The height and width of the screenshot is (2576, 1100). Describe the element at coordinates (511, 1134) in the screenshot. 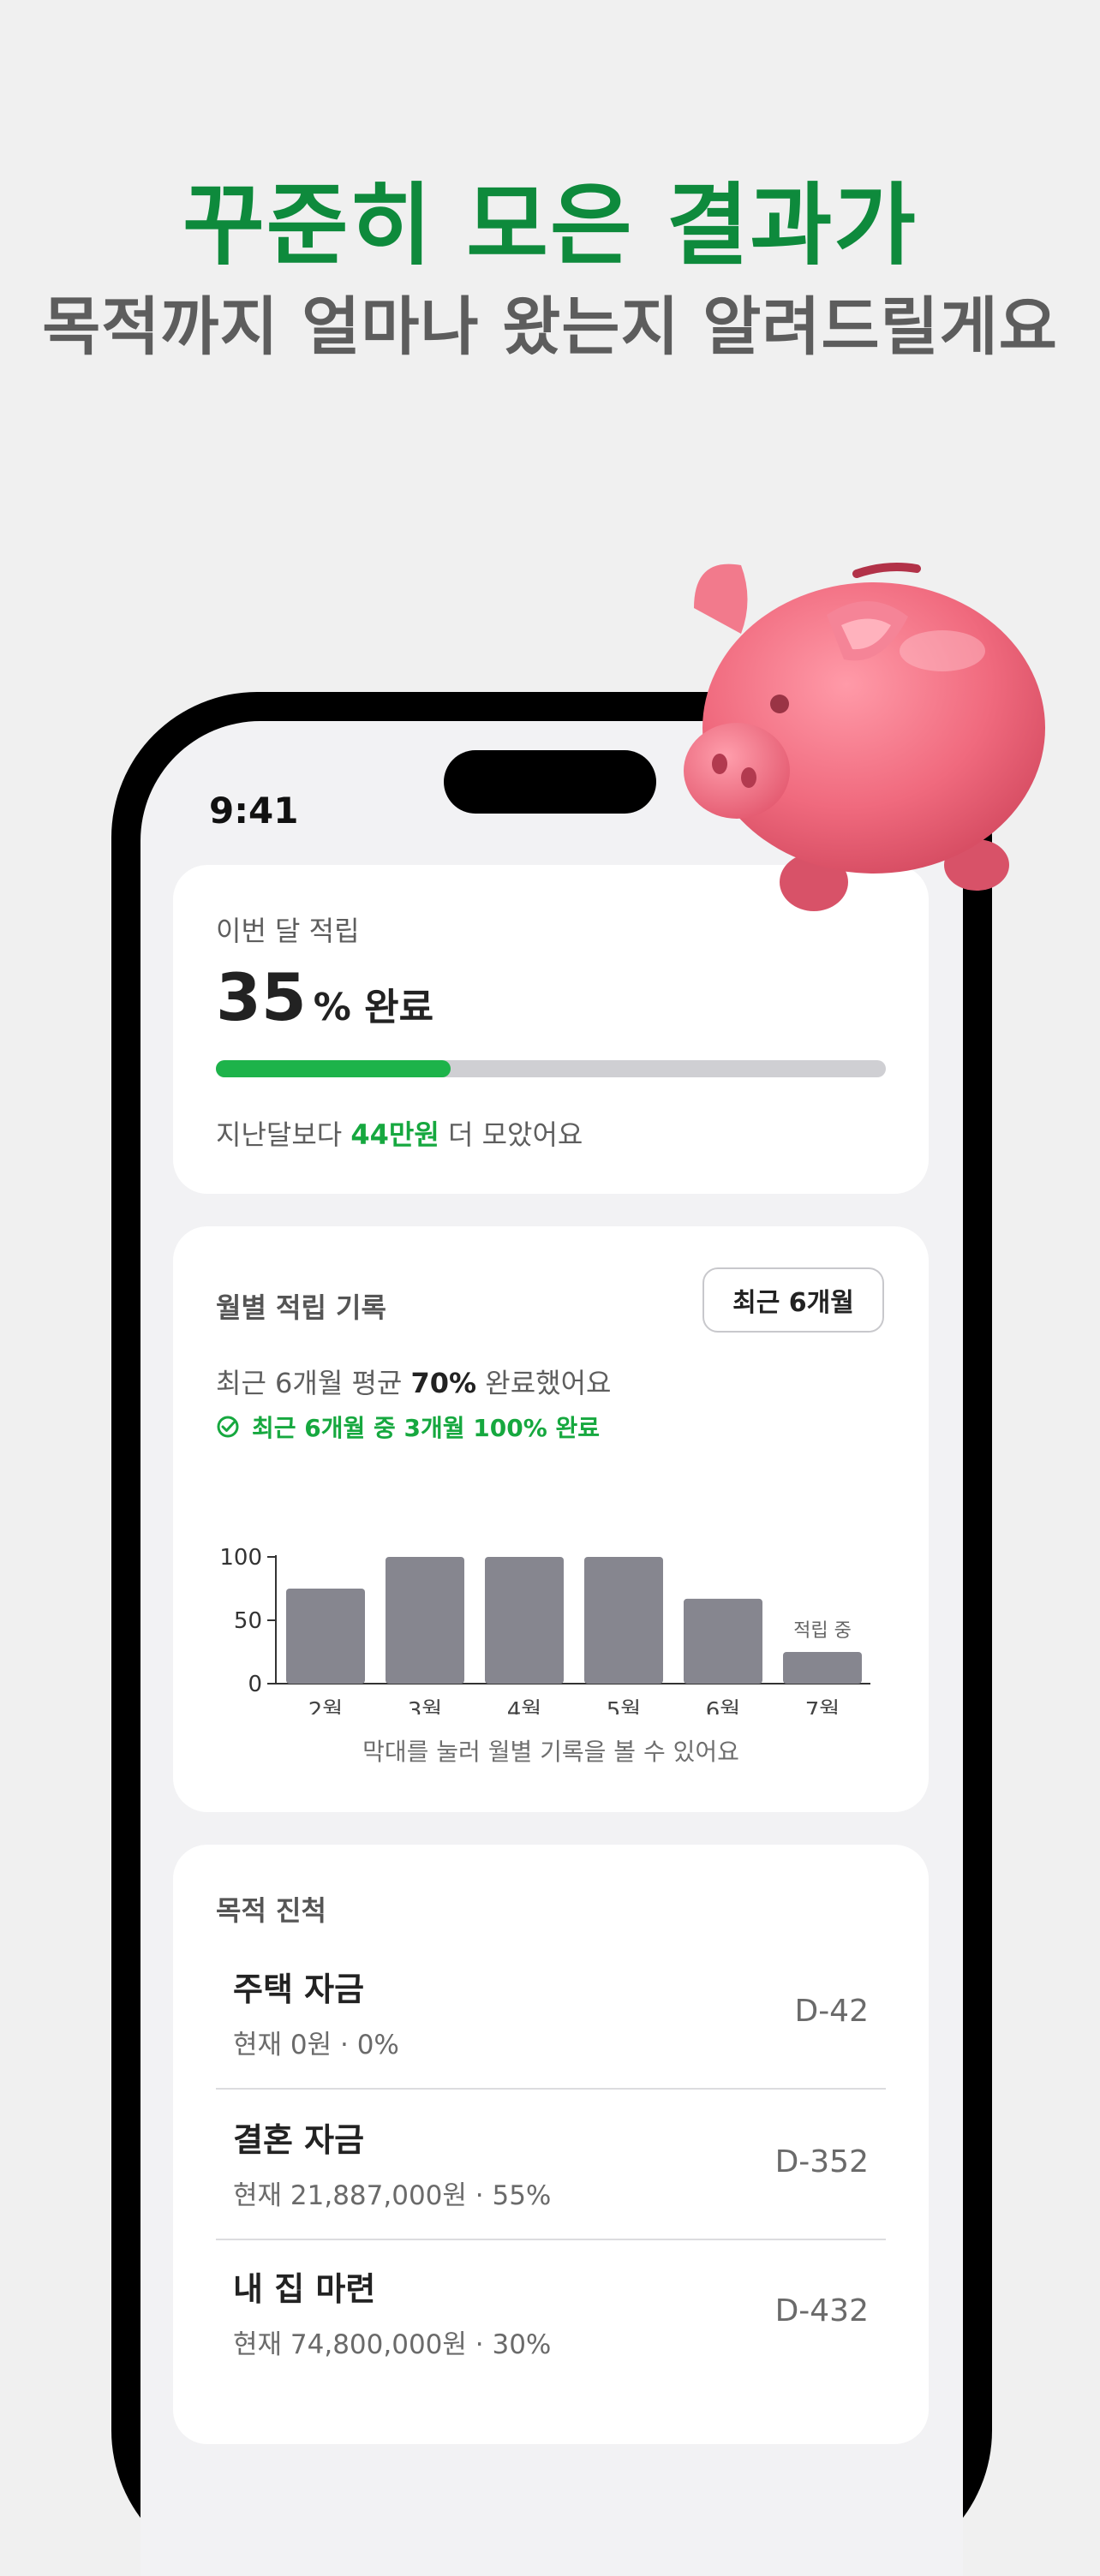

I see `compare-suffix: 더 모았어요` at that location.